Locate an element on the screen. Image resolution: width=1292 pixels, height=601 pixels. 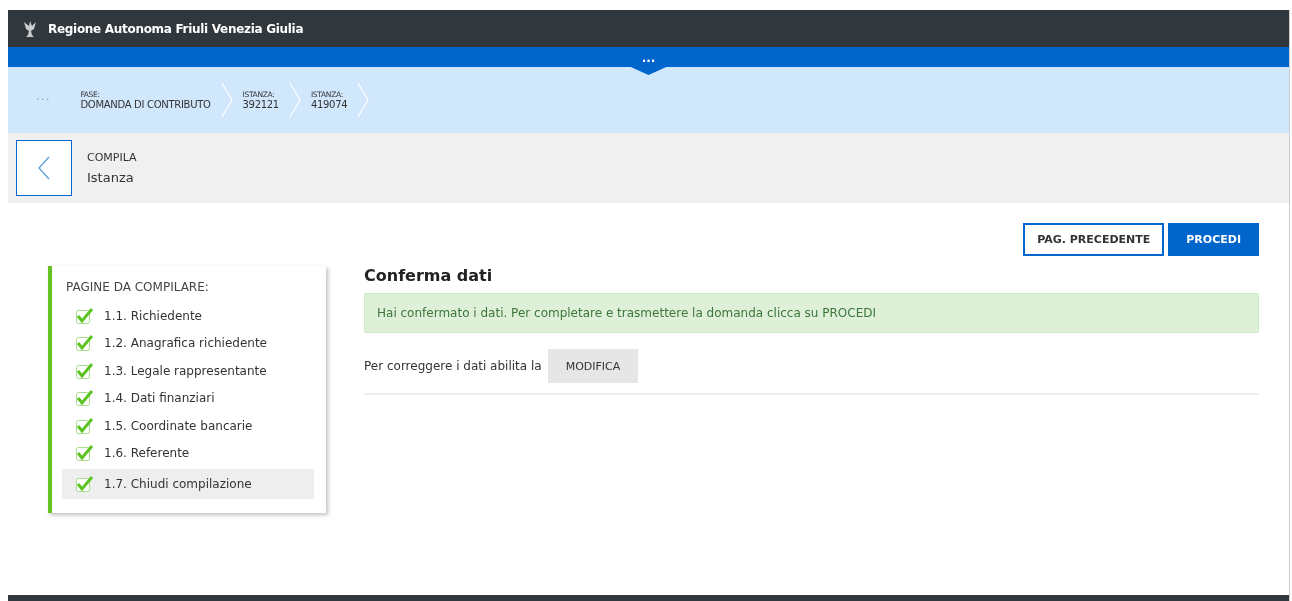
page-item: 1.7. Chiudi compilazione is located at coordinates (188, 484).